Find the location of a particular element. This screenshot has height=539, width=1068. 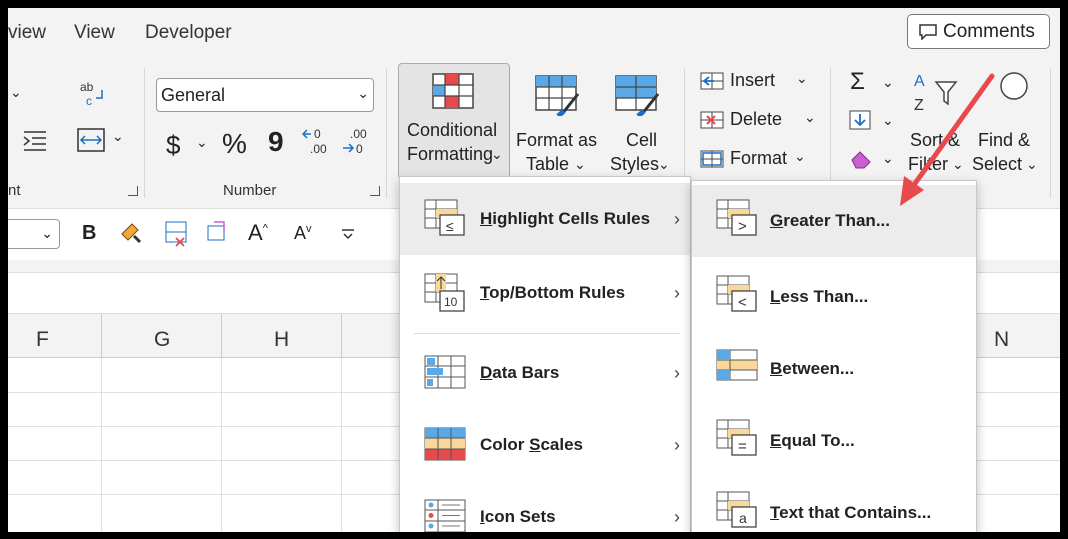

menu-item-top-bottom-rules: 10 Top/Bottom Rules › is located at coordinates (545, 293).